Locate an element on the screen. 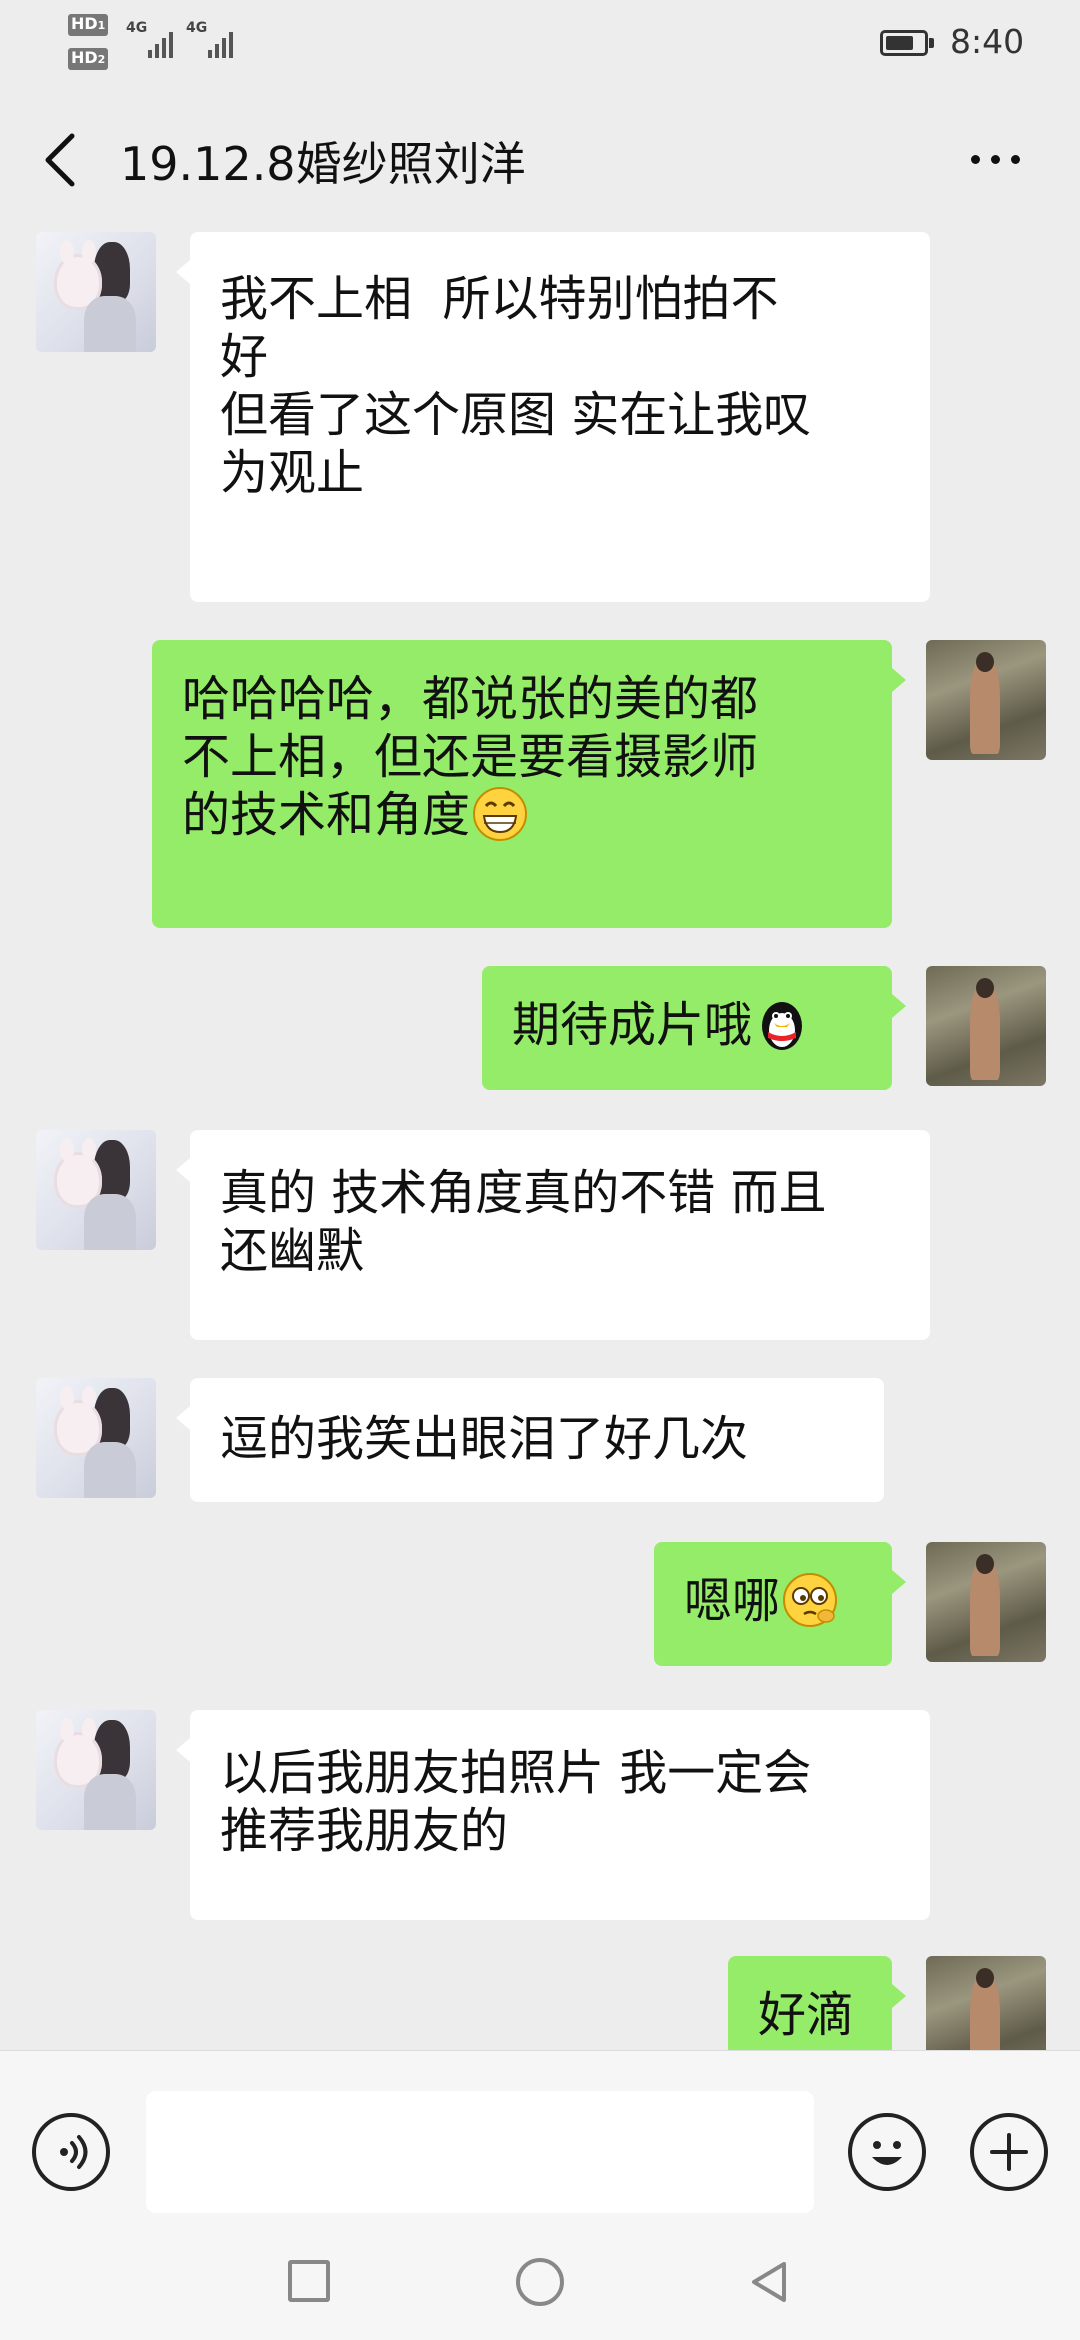  signal1-icon is located at coordinates (160, 44).